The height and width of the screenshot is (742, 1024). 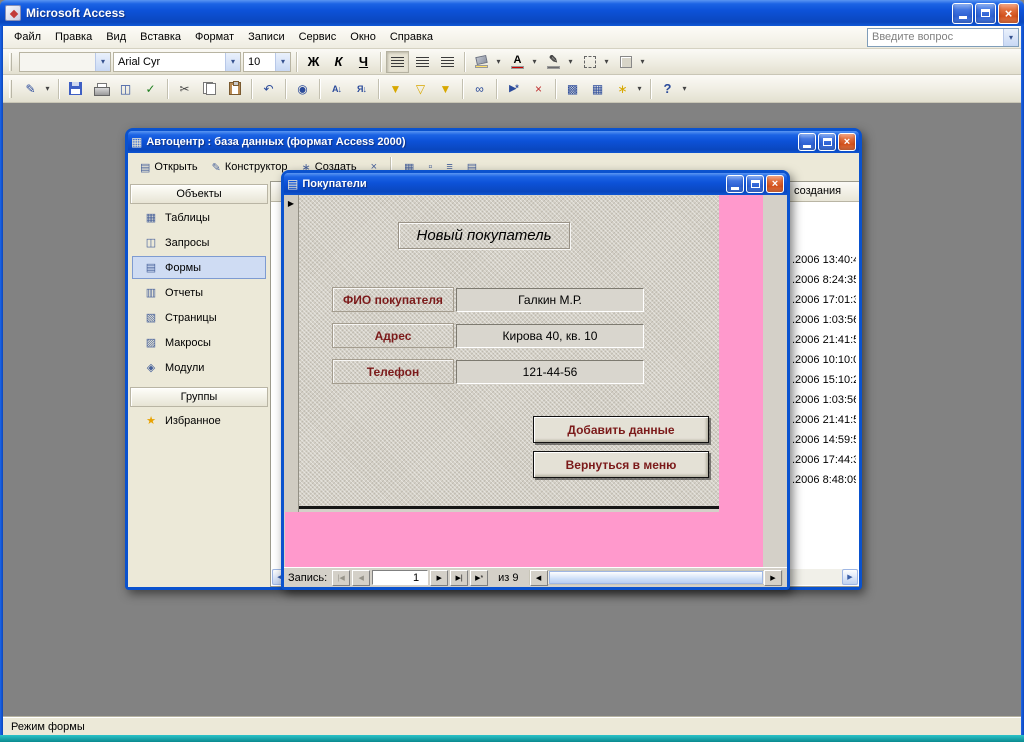 What do you see at coordinates (397, 61) in the screenshot?
I see `align-left-button` at bounding box center [397, 61].